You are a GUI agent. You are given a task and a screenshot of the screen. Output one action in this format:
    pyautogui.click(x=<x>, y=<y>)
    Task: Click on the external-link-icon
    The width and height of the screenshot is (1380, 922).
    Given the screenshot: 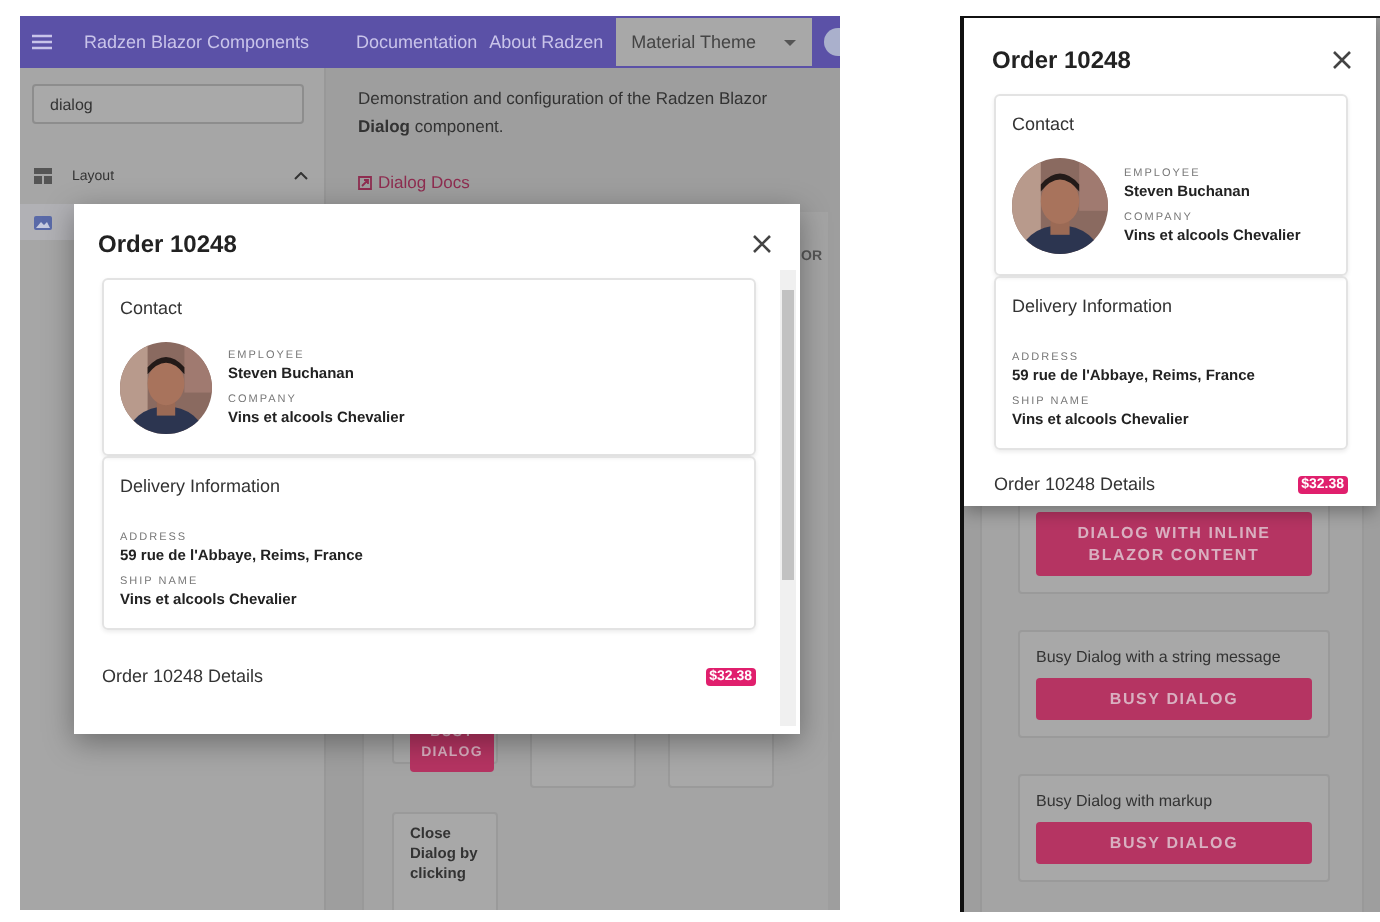 What is the action you would take?
    pyautogui.click(x=365, y=182)
    